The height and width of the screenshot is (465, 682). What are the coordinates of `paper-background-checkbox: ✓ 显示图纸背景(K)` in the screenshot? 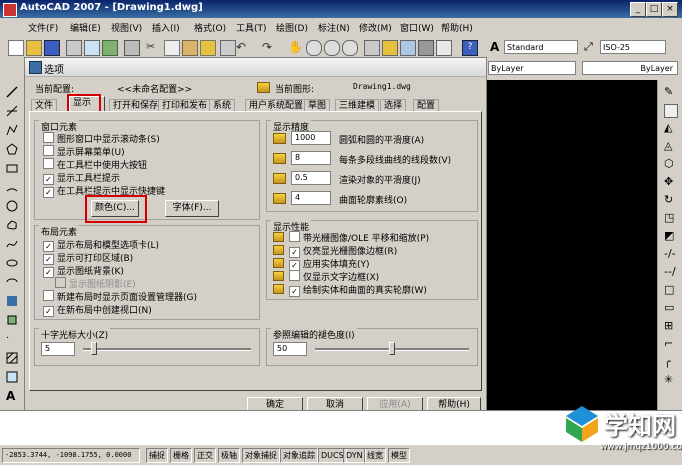 It's located at (83, 271).